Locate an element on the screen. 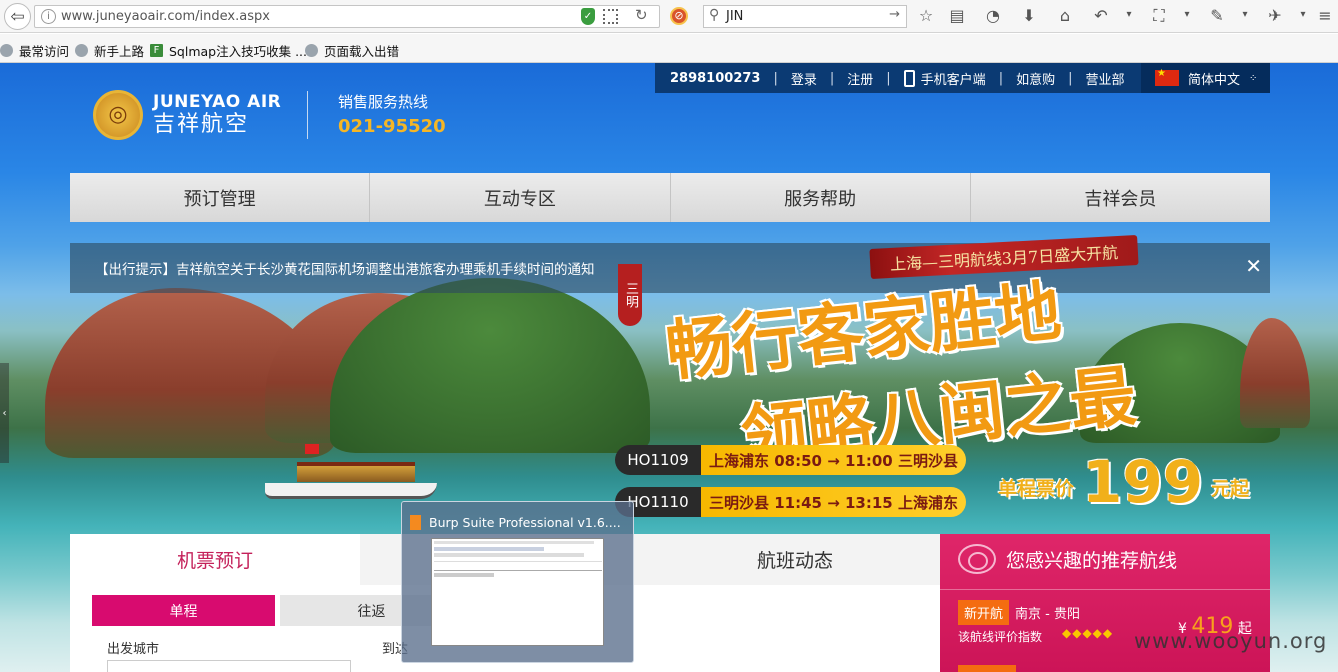  carousel-prev-button: ‹ is located at coordinates (4, 413).